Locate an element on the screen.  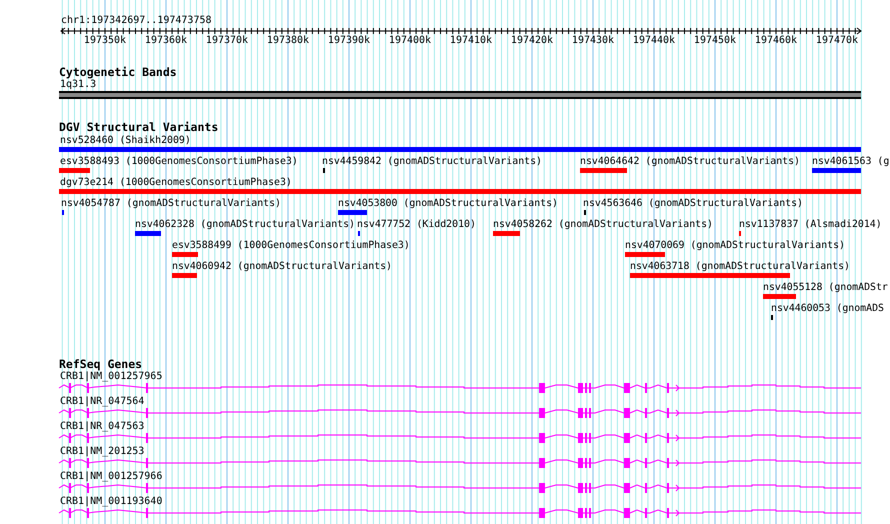
variant-label: nsv4054787 (gnomADStructuralVariants) is located at coordinates (171, 203).